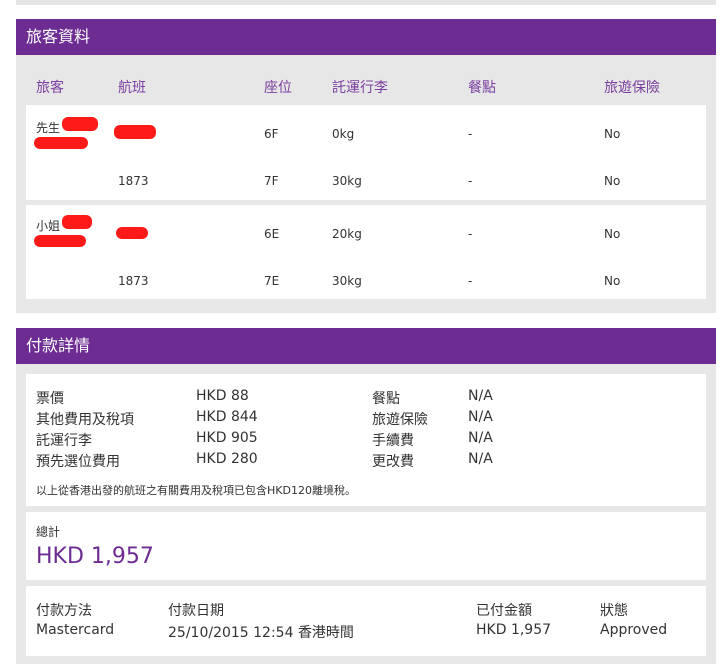 This screenshot has width=726, height=671. I want to click on baggage-value: 0kg, so click(343, 134).